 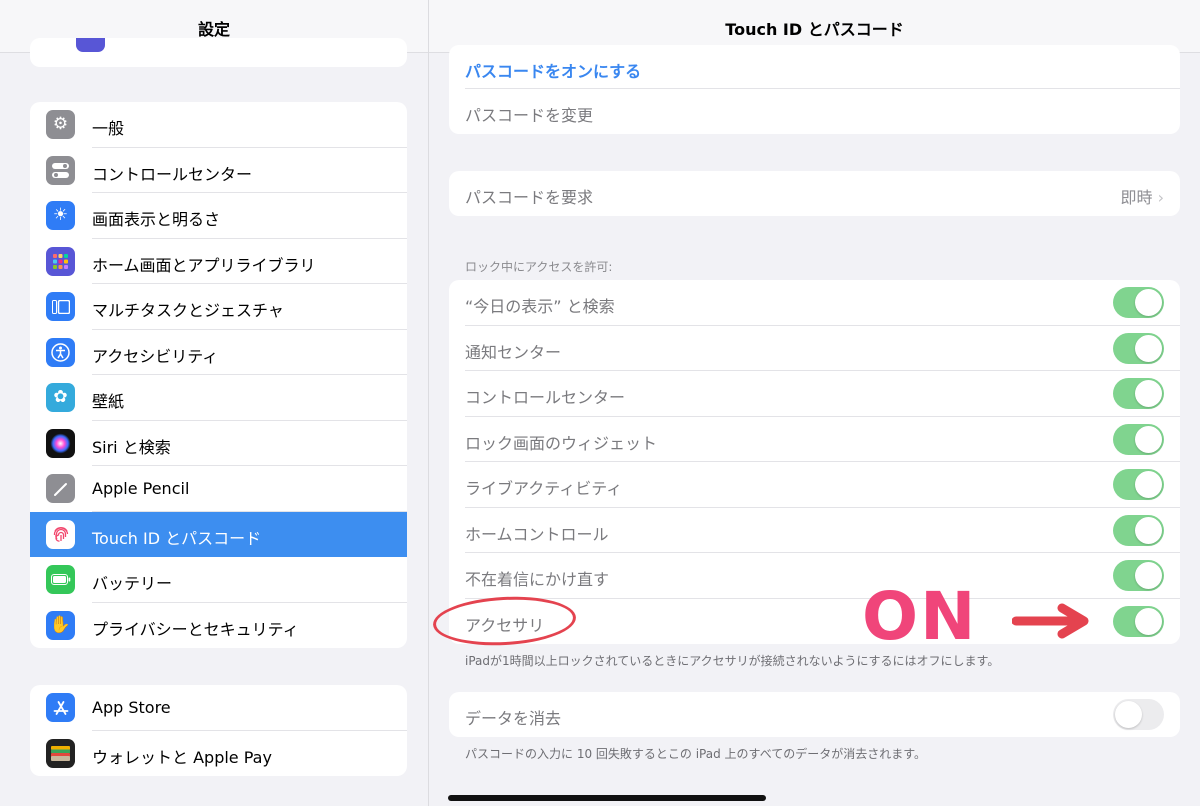 I want to click on toggle-row: ライブアクティビティ, so click(x=814, y=485).